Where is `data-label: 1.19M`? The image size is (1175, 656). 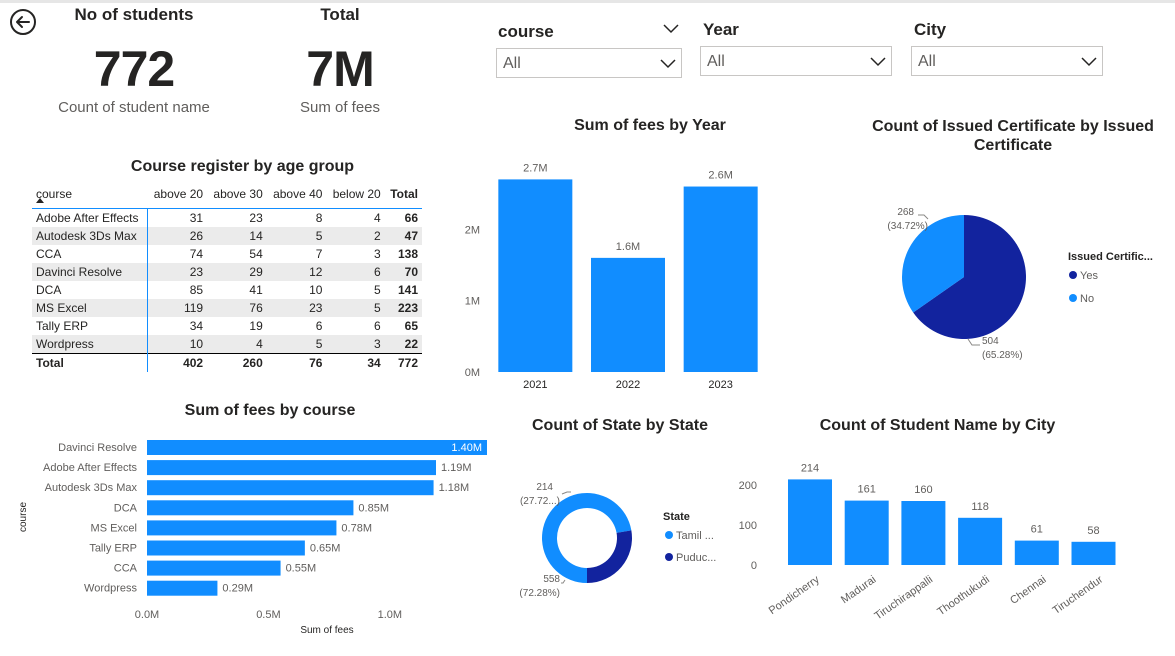
data-label: 1.19M is located at coordinates (456, 468).